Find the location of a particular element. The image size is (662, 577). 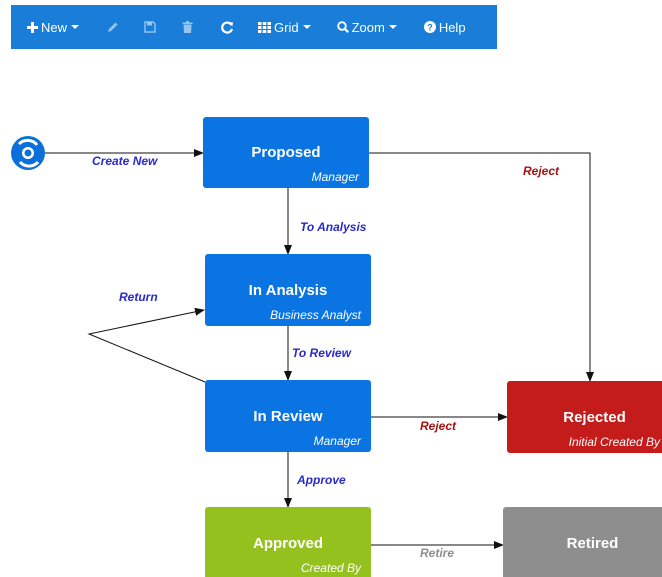

edge-label-to-review: To Review is located at coordinates (321, 353).